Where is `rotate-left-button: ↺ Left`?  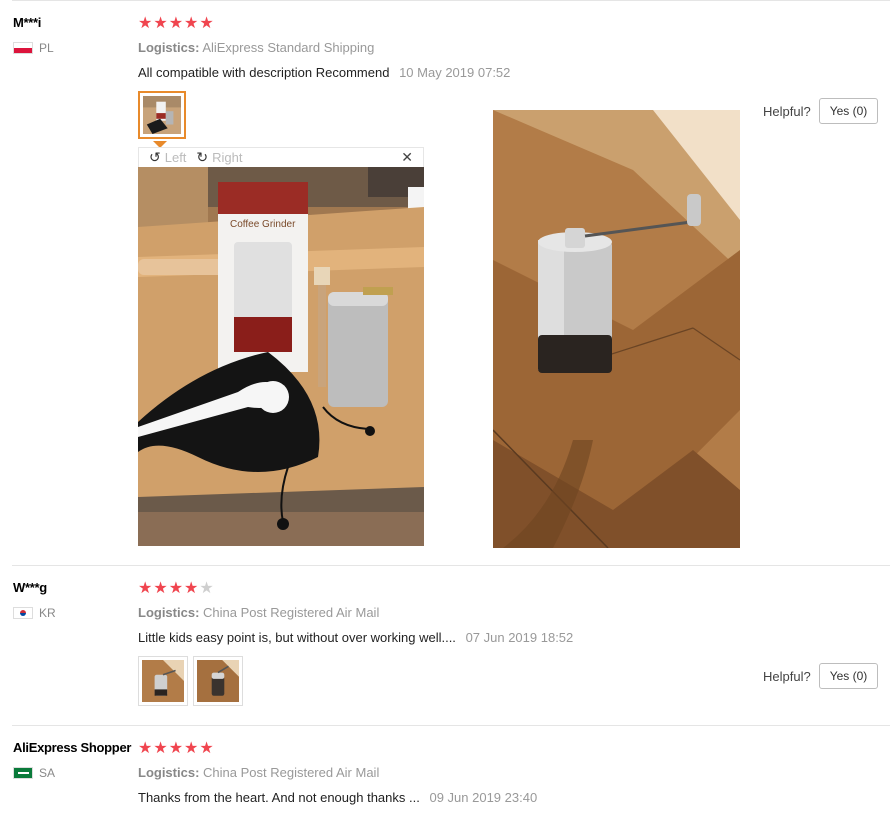 rotate-left-button: ↺ Left is located at coordinates (167, 157).